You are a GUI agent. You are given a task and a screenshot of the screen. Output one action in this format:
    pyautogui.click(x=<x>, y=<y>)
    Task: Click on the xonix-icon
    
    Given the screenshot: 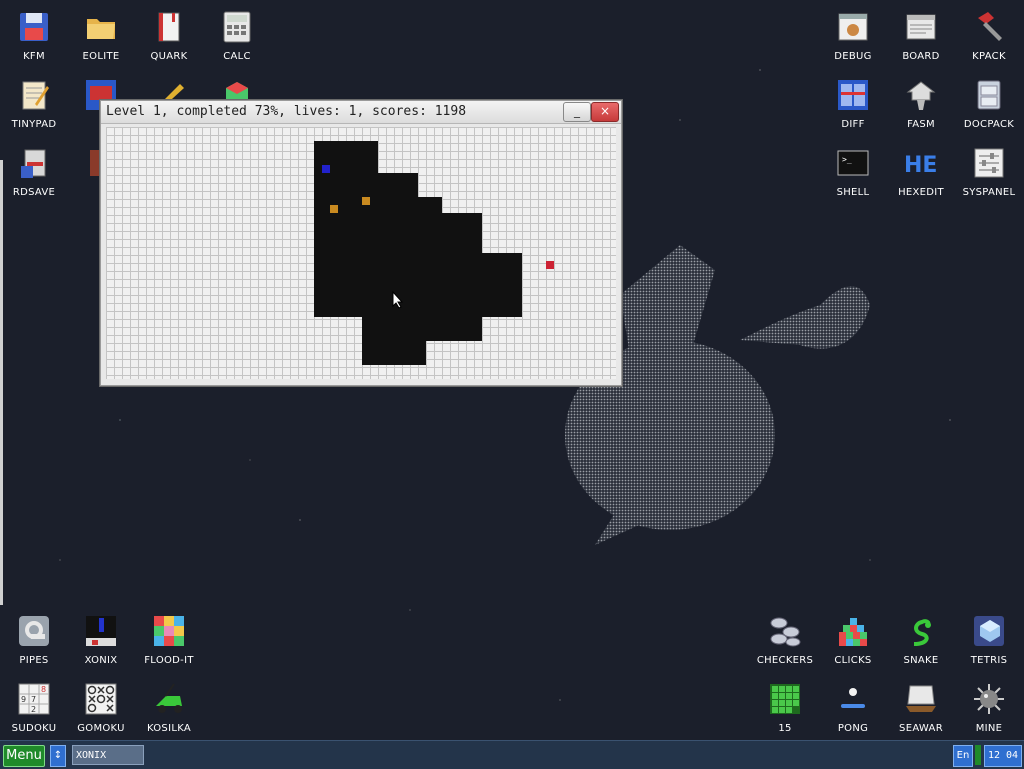 What is the action you would take?
    pyautogui.click(x=101, y=631)
    